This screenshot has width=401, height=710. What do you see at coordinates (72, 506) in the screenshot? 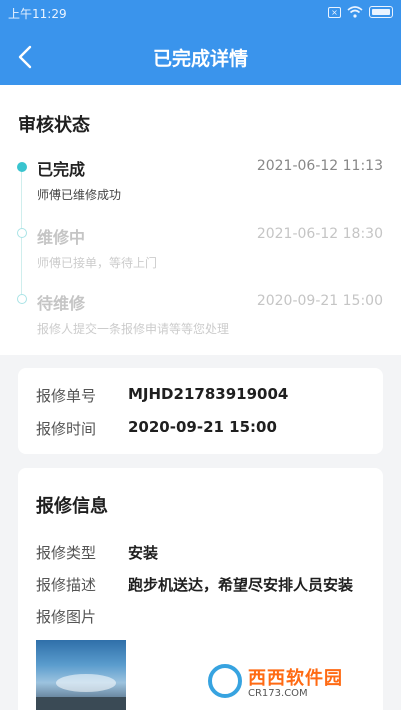
I see `repair-info-title: 报修信息` at bounding box center [72, 506].